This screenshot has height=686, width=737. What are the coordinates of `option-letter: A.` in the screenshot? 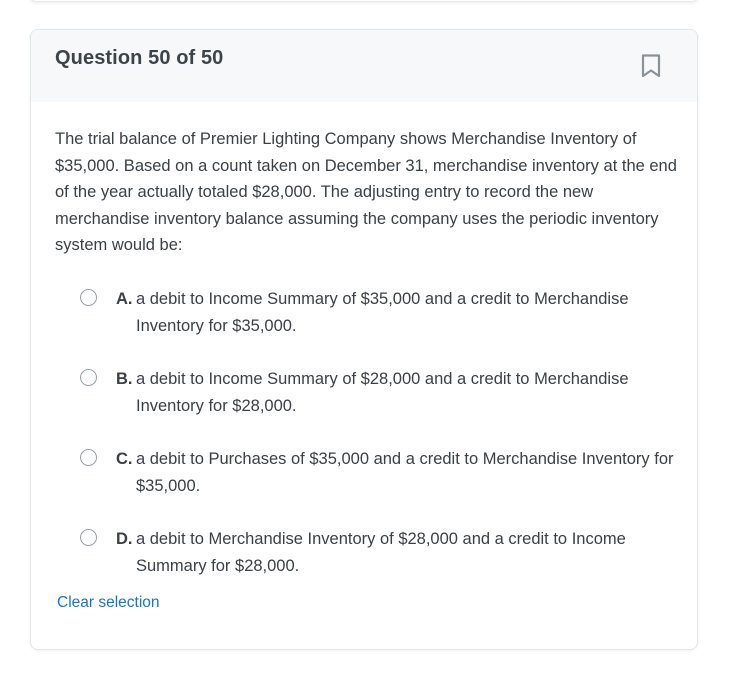 It's located at (124, 298).